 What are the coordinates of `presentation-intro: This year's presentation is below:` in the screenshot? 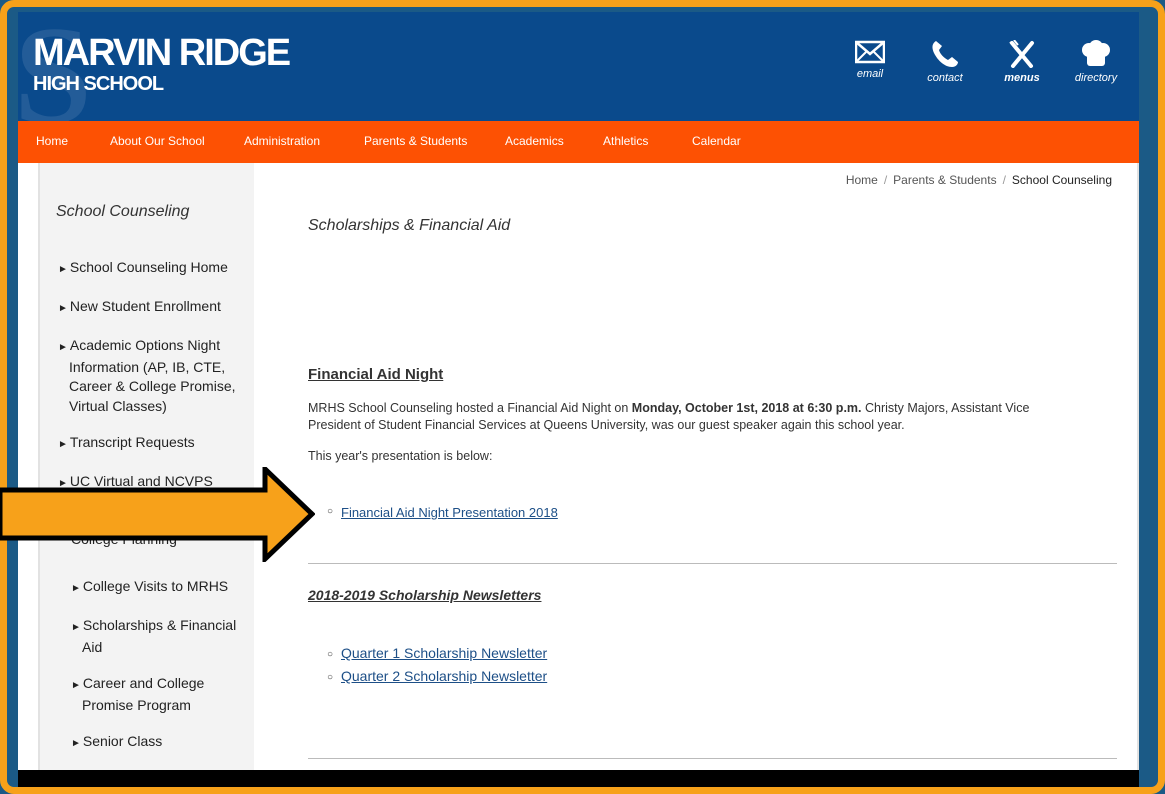 It's located at (400, 456).